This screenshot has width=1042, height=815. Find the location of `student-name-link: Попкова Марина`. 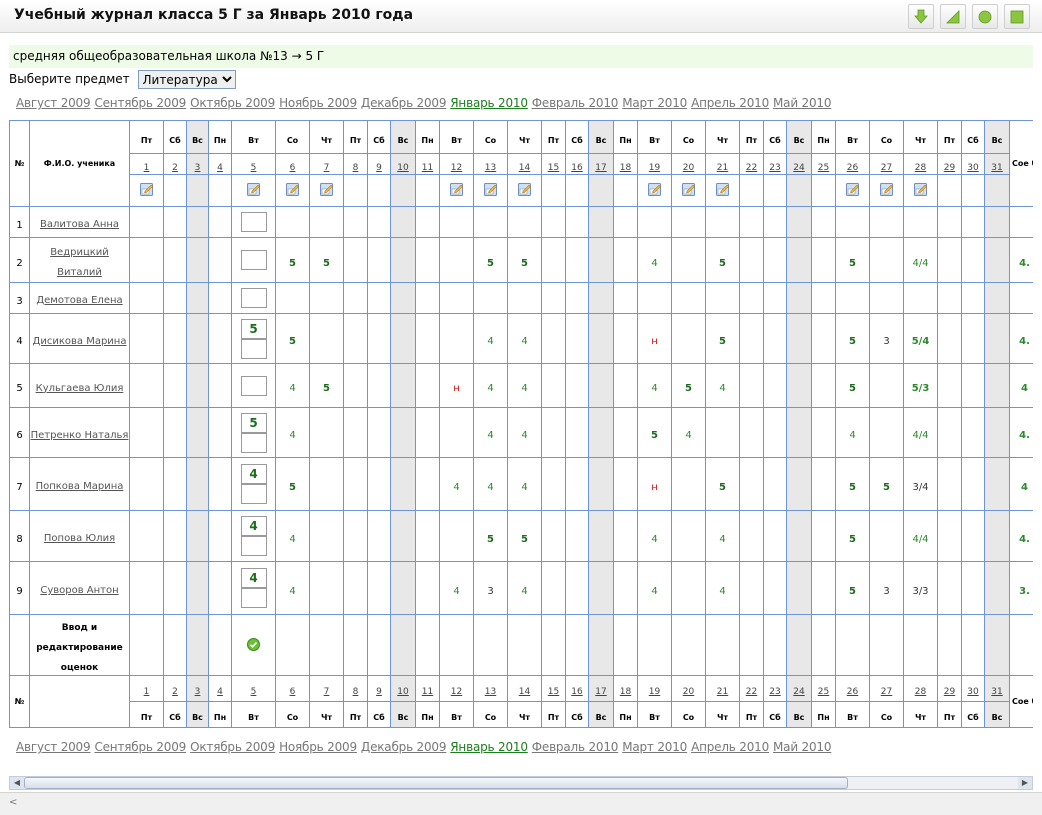

student-name-link: Попкова Марина is located at coordinates (80, 486).